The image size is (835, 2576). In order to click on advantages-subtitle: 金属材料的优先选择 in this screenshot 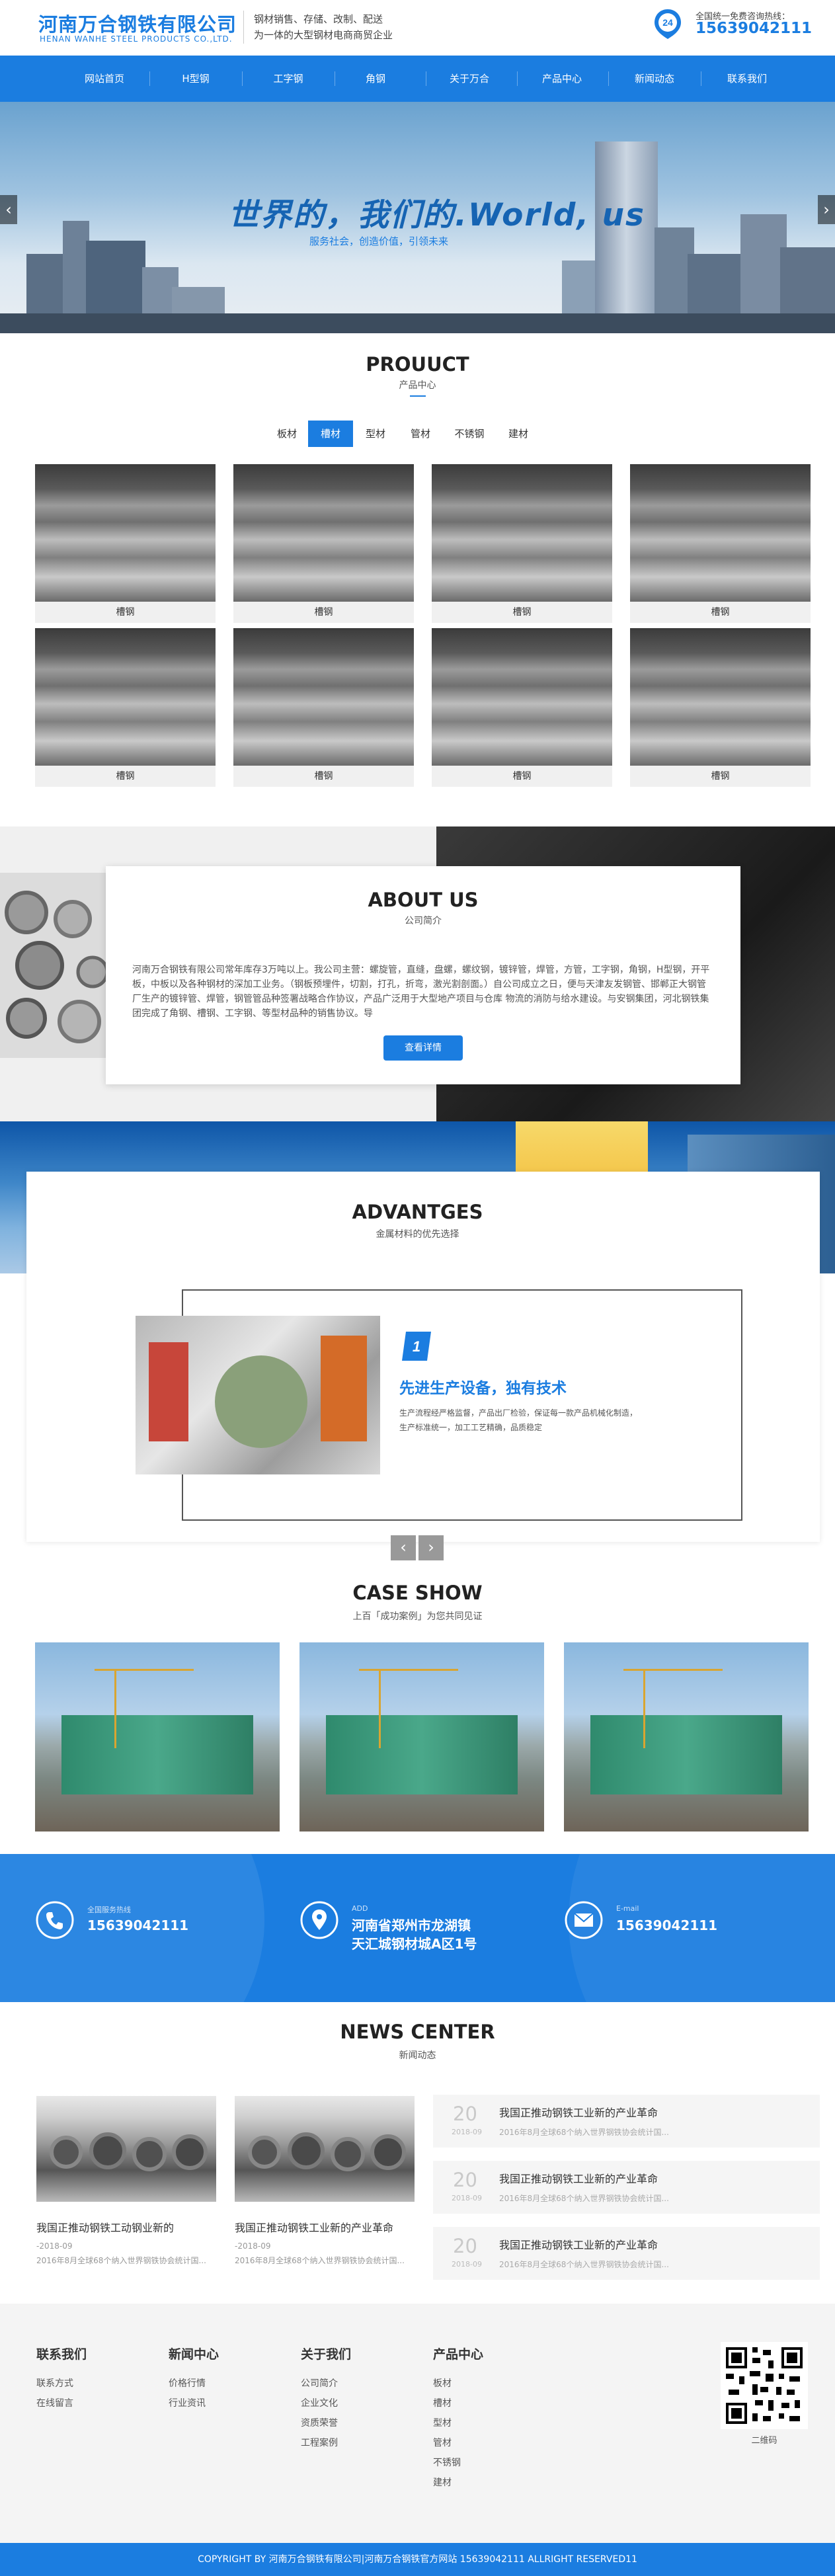, I will do `click(417, 1234)`.